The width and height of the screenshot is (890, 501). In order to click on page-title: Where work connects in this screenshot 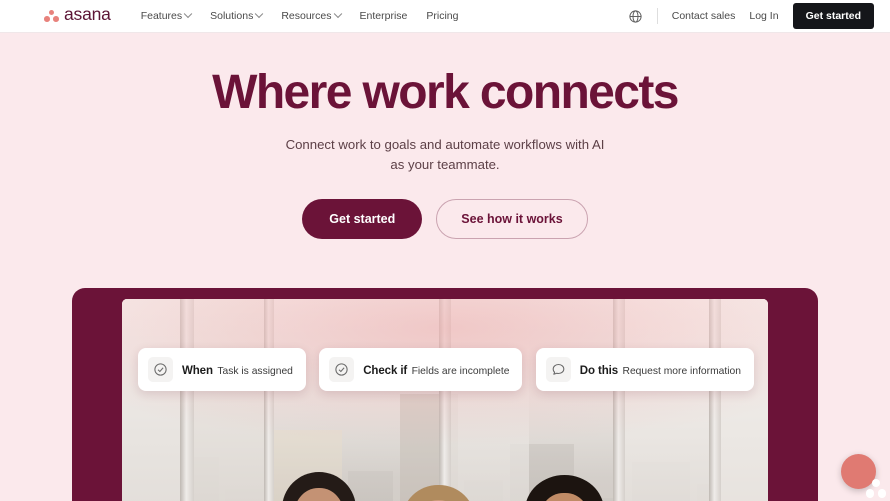, I will do `click(445, 92)`.